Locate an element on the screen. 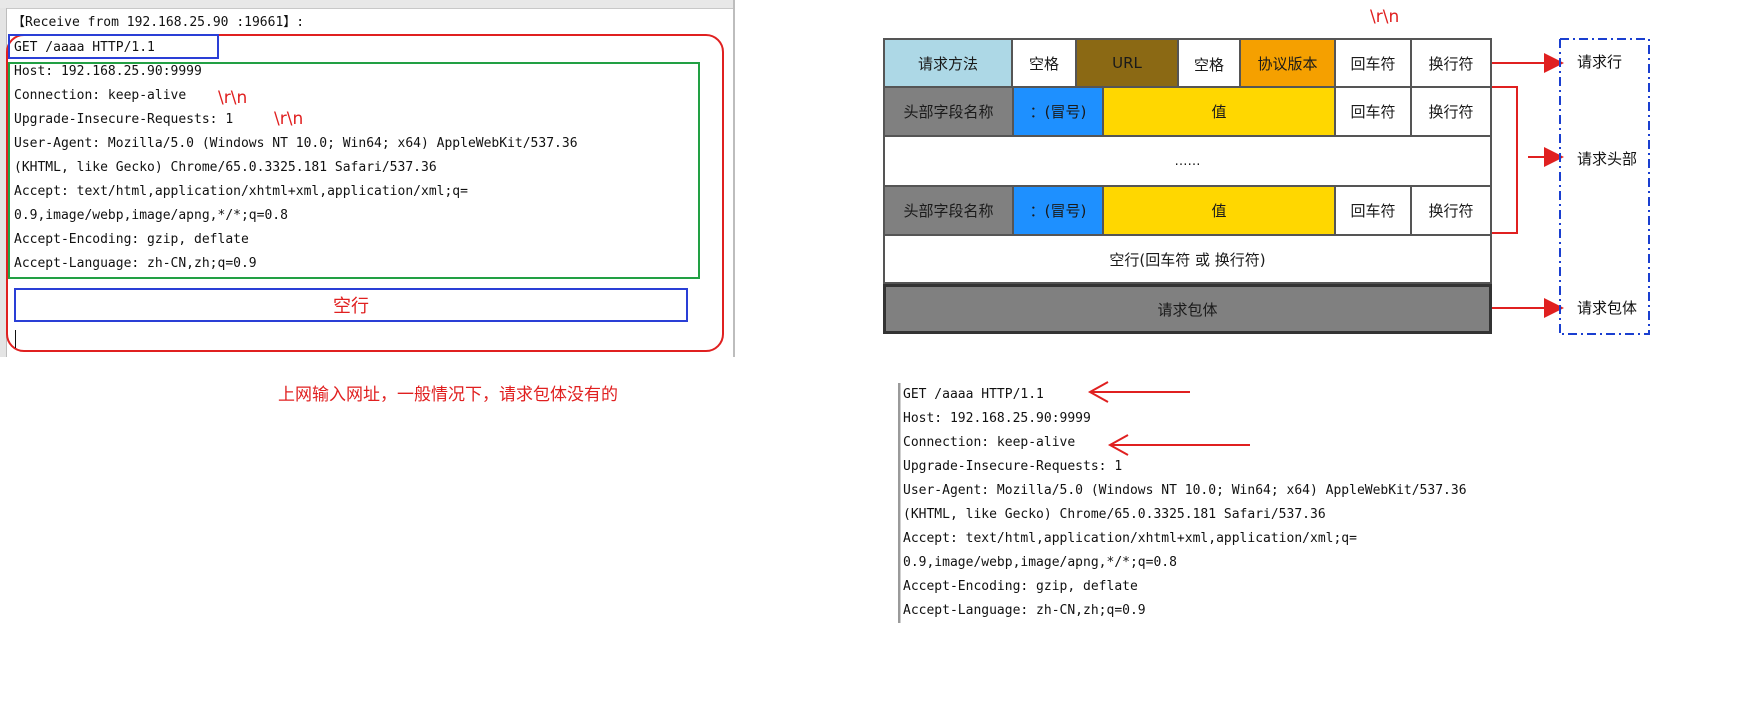 Image resolution: width=1748 pixels, height=728 pixels. cell-colon-2: ：(冒号) is located at coordinates (1058, 210).